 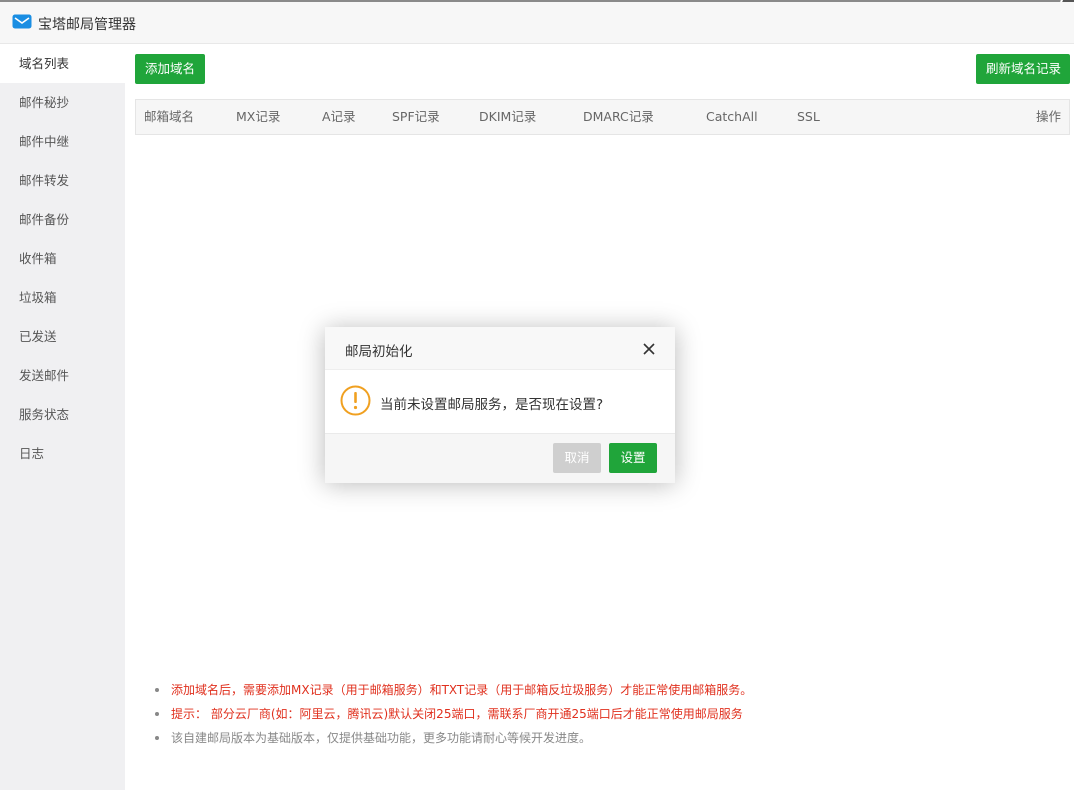 I want to click on dialog-footer: 取消 设置, so click(x=500, y=458).